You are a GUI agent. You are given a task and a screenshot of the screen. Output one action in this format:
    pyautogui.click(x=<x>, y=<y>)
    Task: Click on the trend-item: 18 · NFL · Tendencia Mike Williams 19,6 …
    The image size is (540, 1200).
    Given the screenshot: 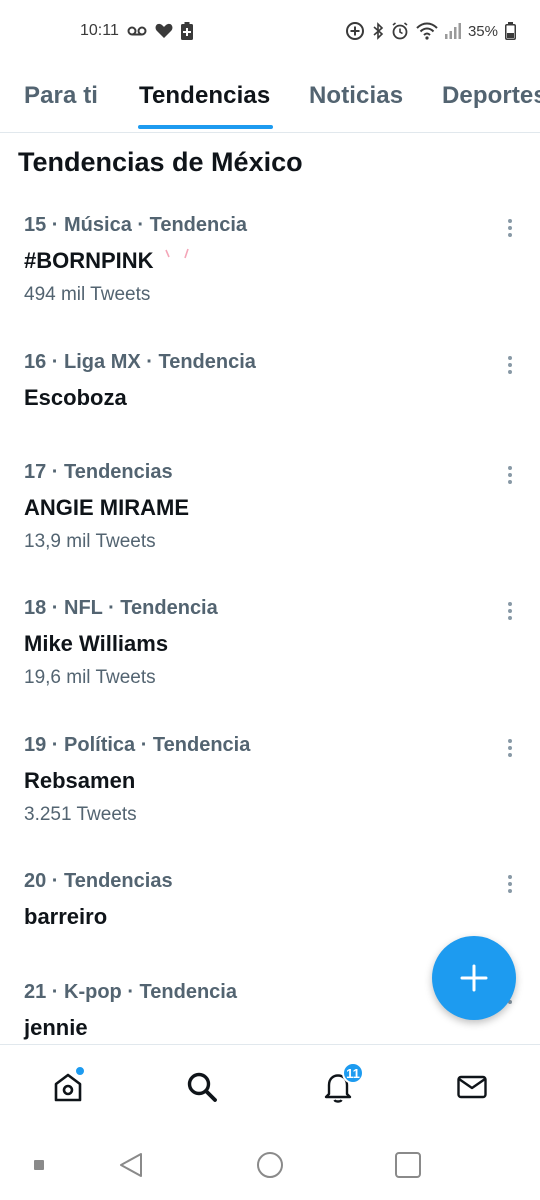 What is the action you would take?
    pyautogui.click(x=270, y=652)
    